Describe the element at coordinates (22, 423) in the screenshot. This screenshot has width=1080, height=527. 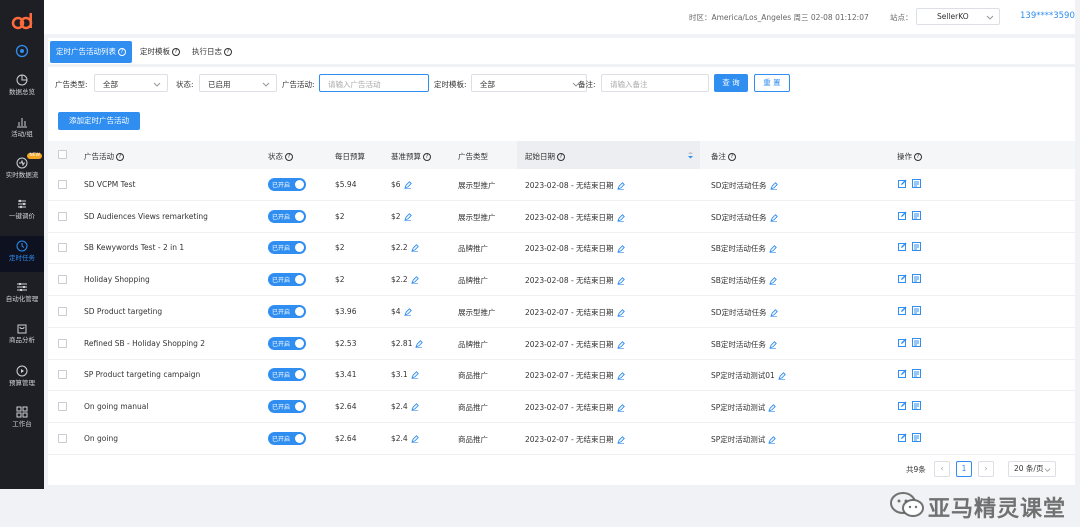
I see `sidebar-item-workbench: 工作台` at that location.